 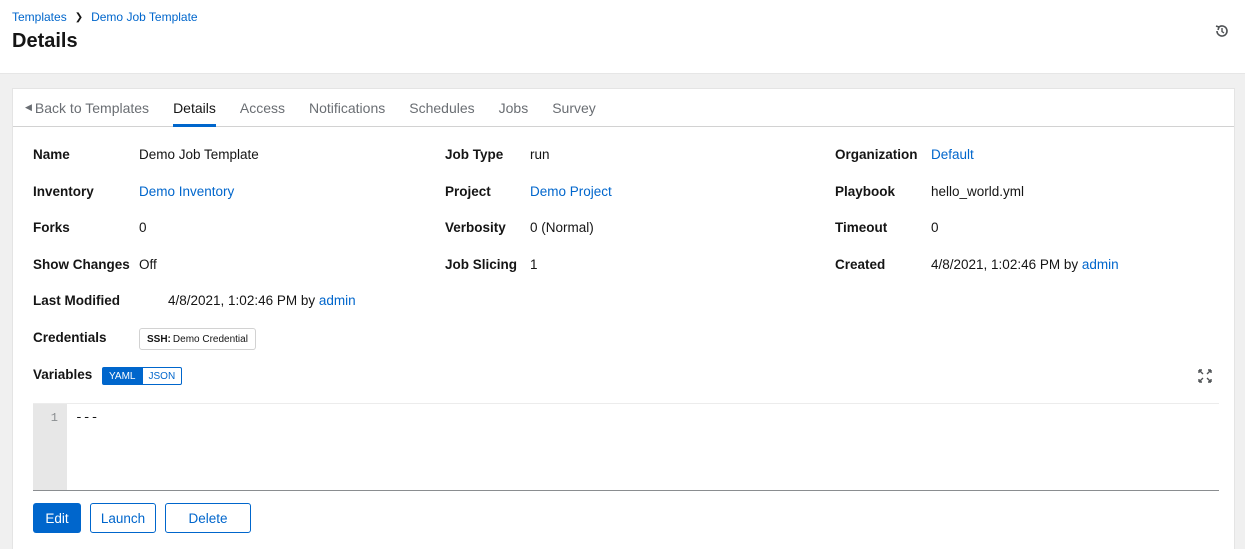 I want to click on variables-mode-toggle: YAML JSON, so click(x=142, y=376).